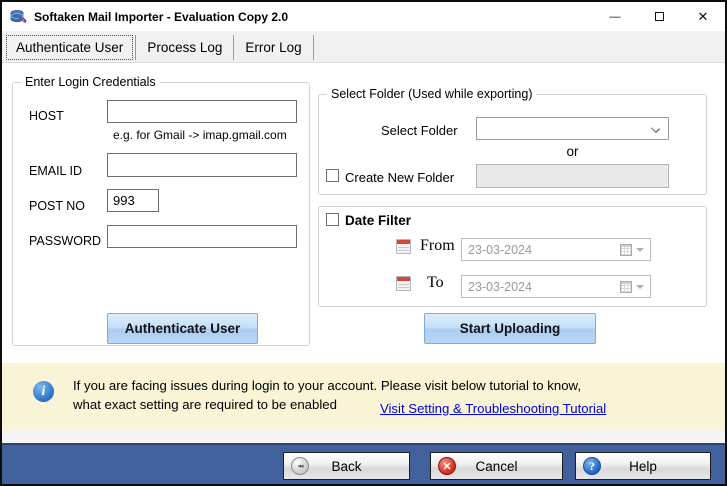  What do you see at coordinates (332, 219) in the screenshot?
I see `date-filter-checkbox` at bounding box center [332, 219].